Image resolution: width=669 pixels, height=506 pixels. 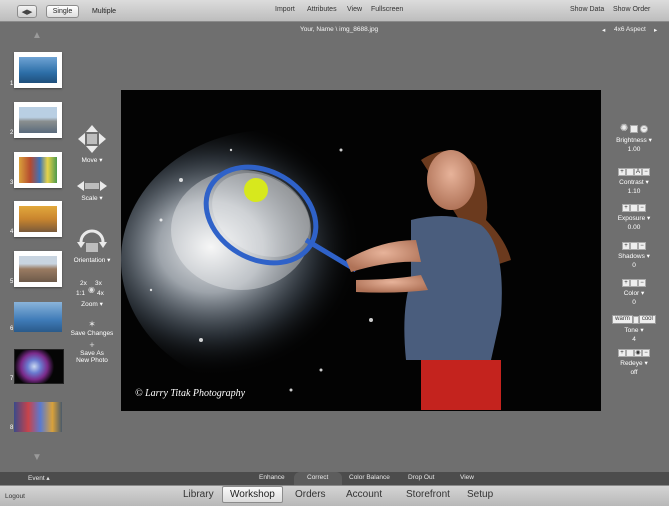 What do you see at coordinates (317, 477) in the screenshot?
I see `tab-correct: Correct` at bounding box center [317, 477].